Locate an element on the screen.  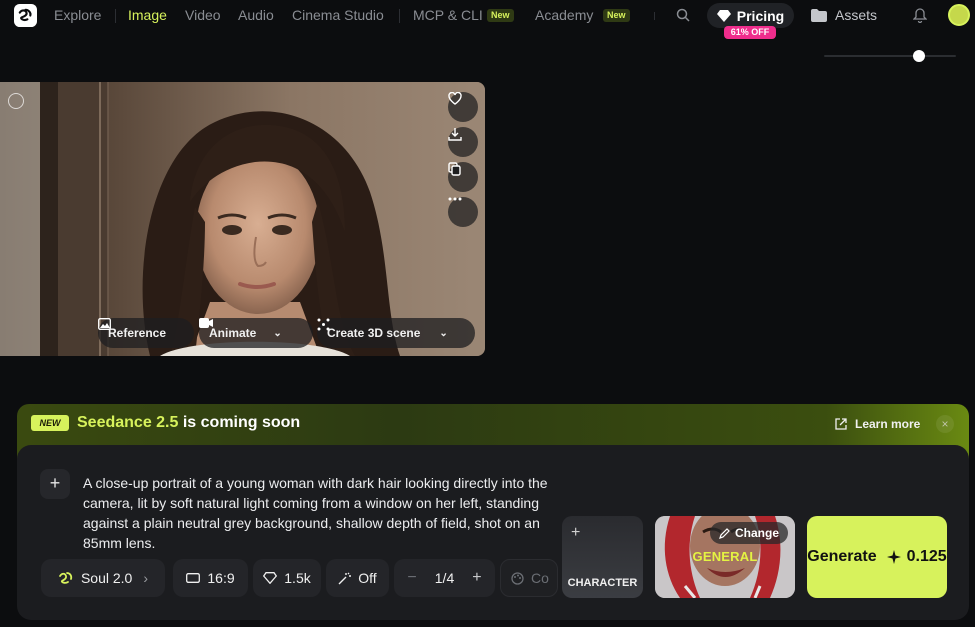
slider-thumb is located at coordinates (919, 56).